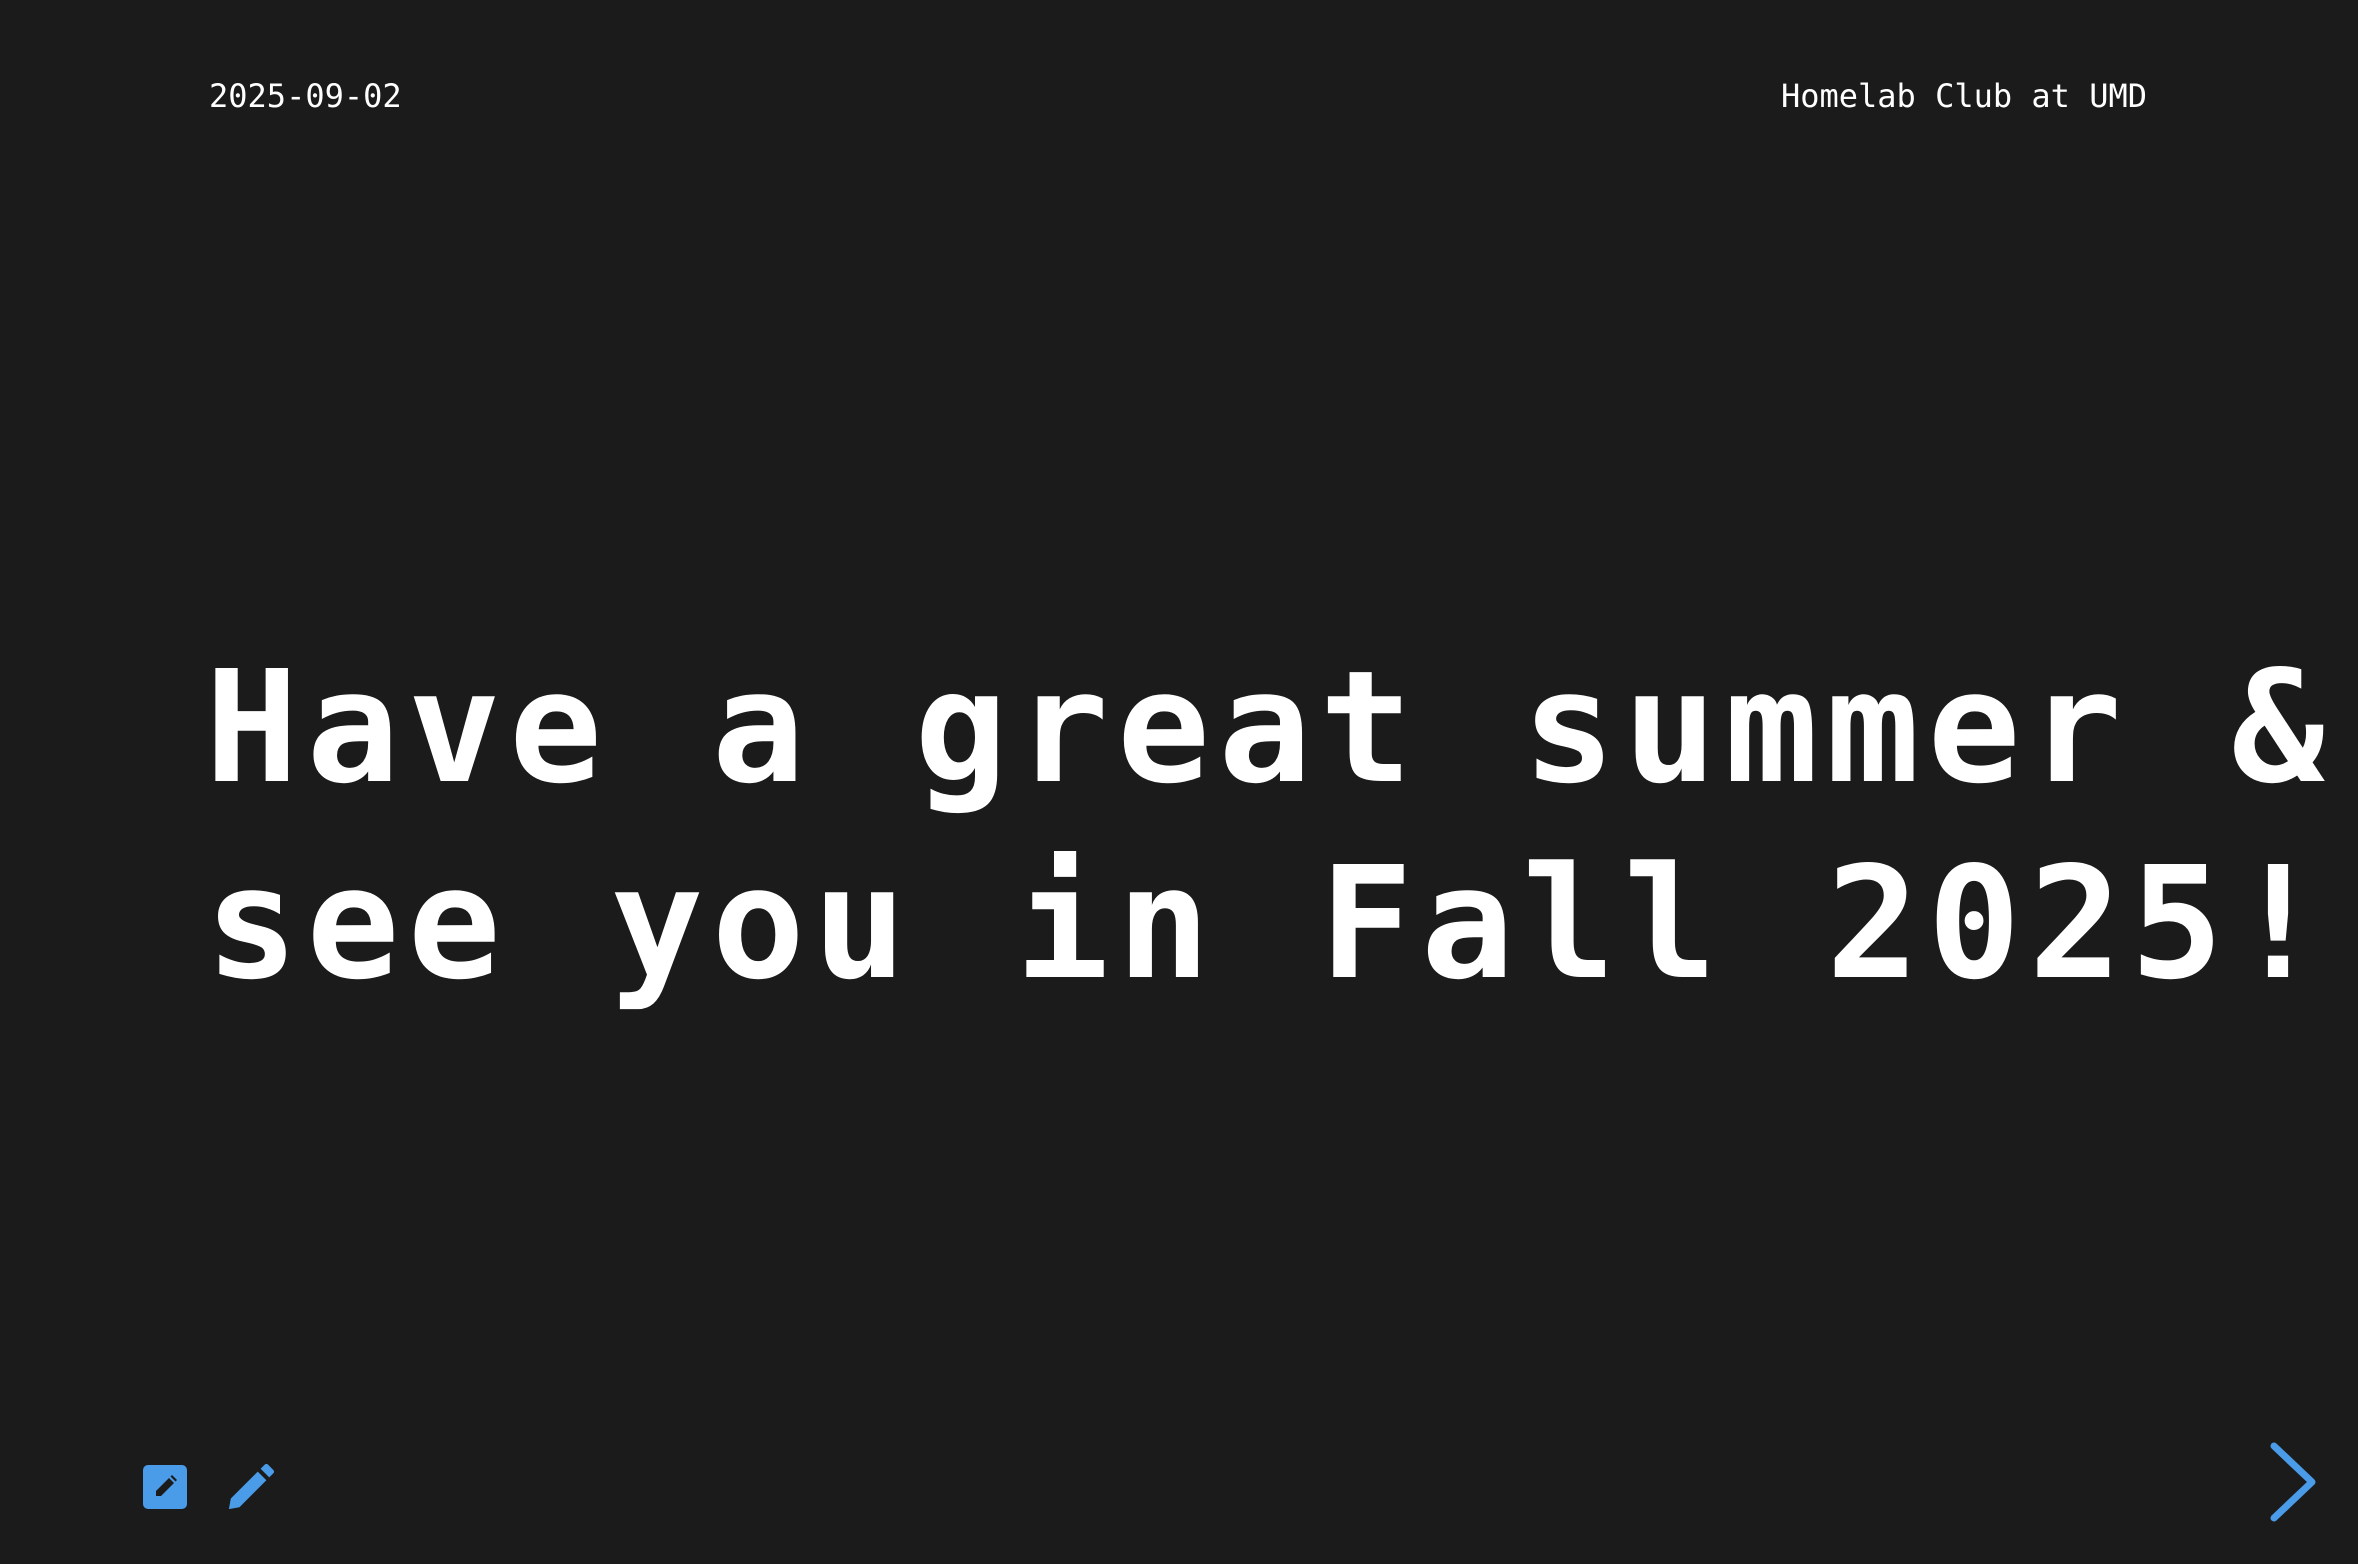  I want to click on headline-line: see you in Fall 2025!, so click(1269, 923).